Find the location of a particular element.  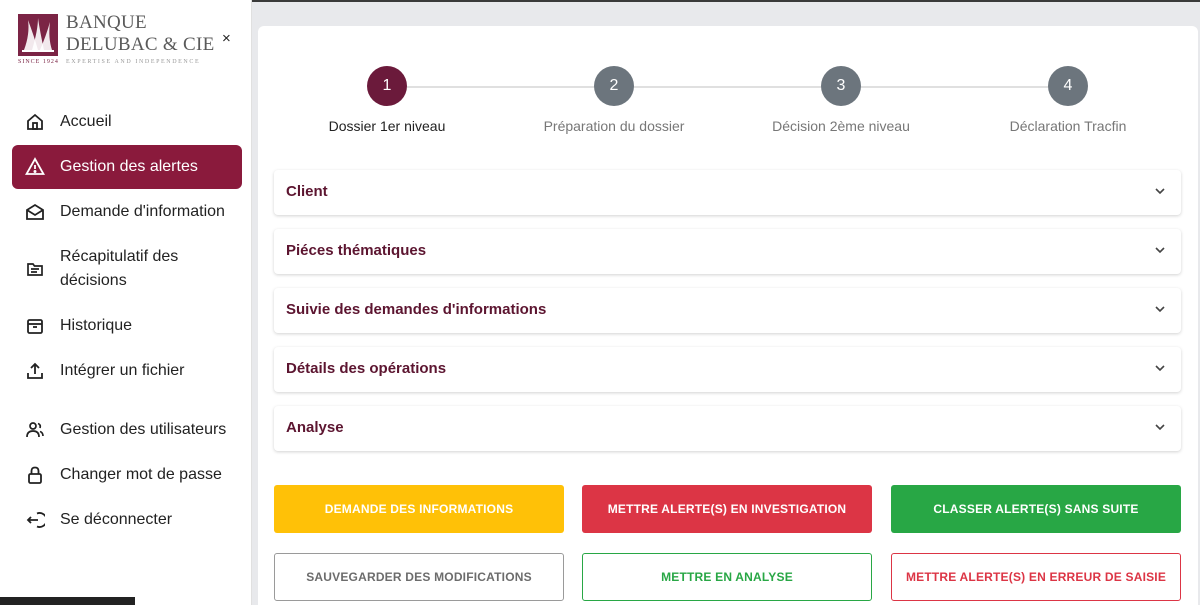

sidebar-item-demande-information: Demande d'information is located at coordinates (127, 212).